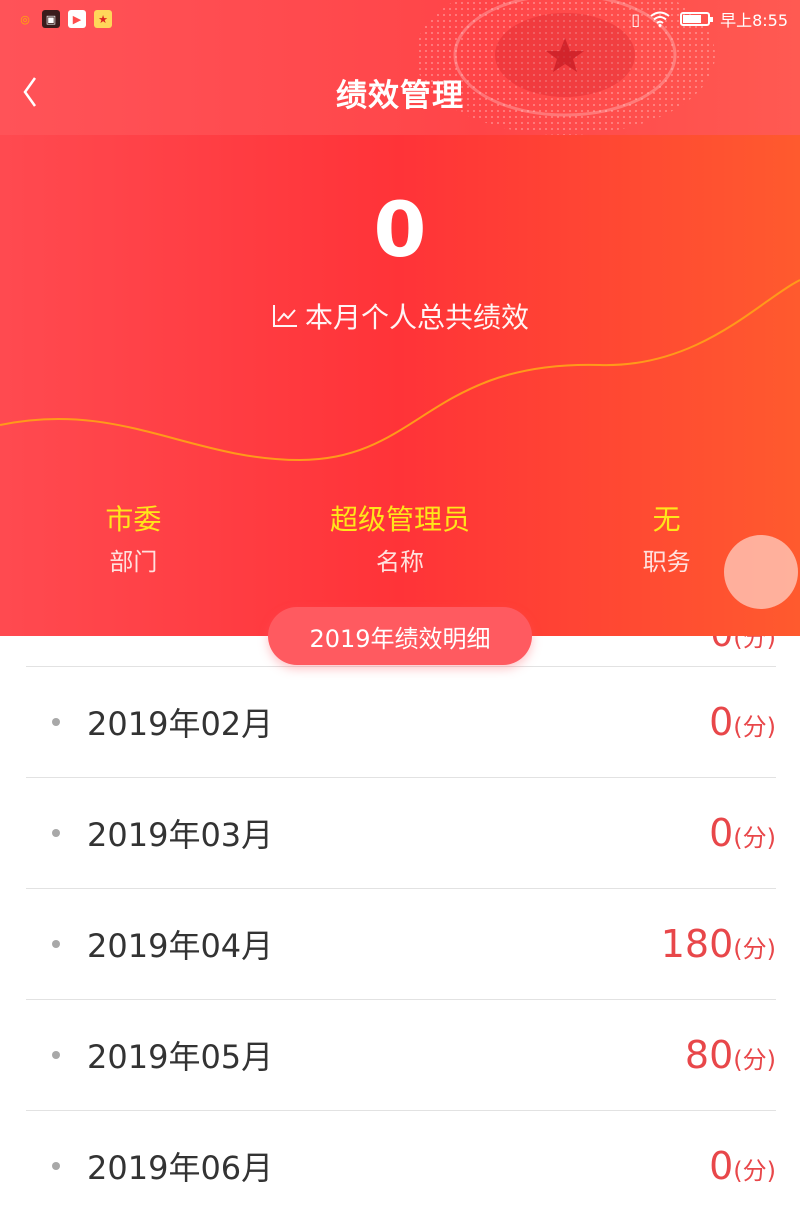 This screenshot has width=800, height=1215. Describe the element at coordinates (400, 519) in the screenshot. I see `name-value: 超级管理员` at that location.